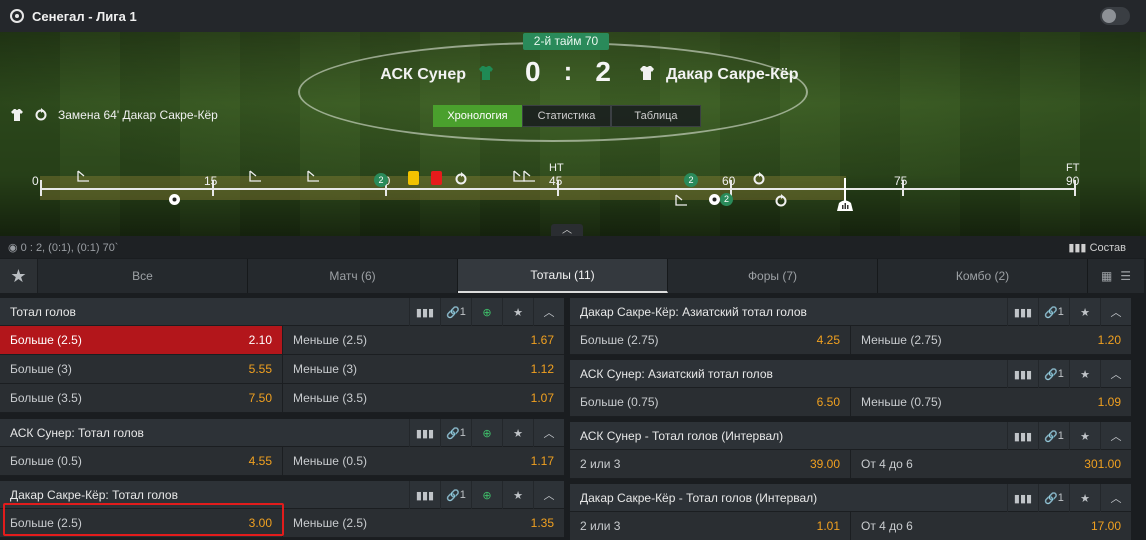 This screenshot has width=1146, height=540. What do you see at coordinates (141, 461) in the screenshot?
I see `odds-button: Больше (0.5) 4.55` at bounding box center [141, 461].